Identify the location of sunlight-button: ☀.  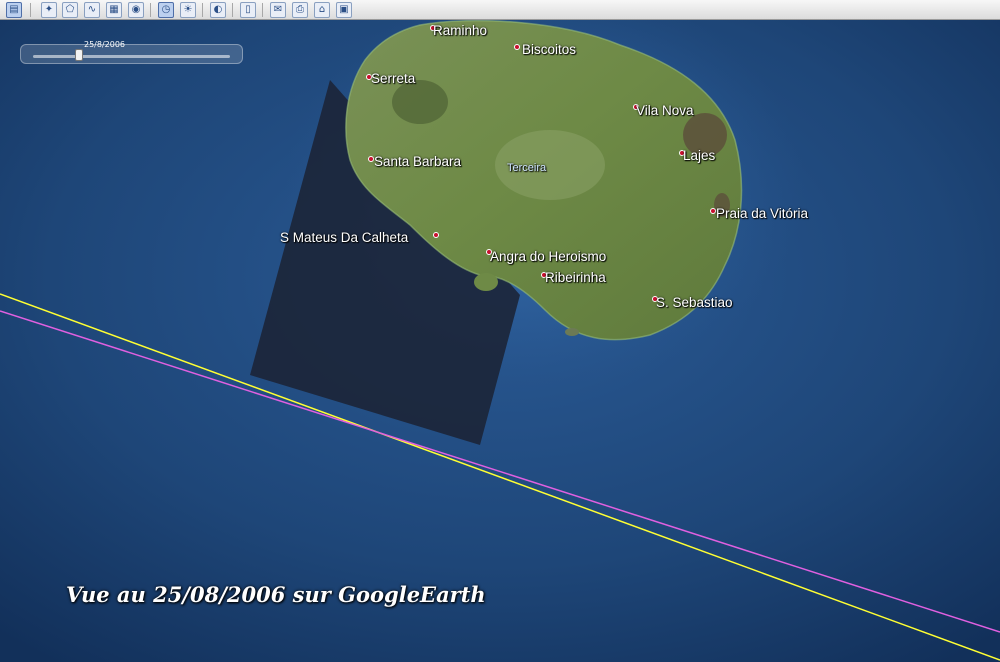
(188, 10).